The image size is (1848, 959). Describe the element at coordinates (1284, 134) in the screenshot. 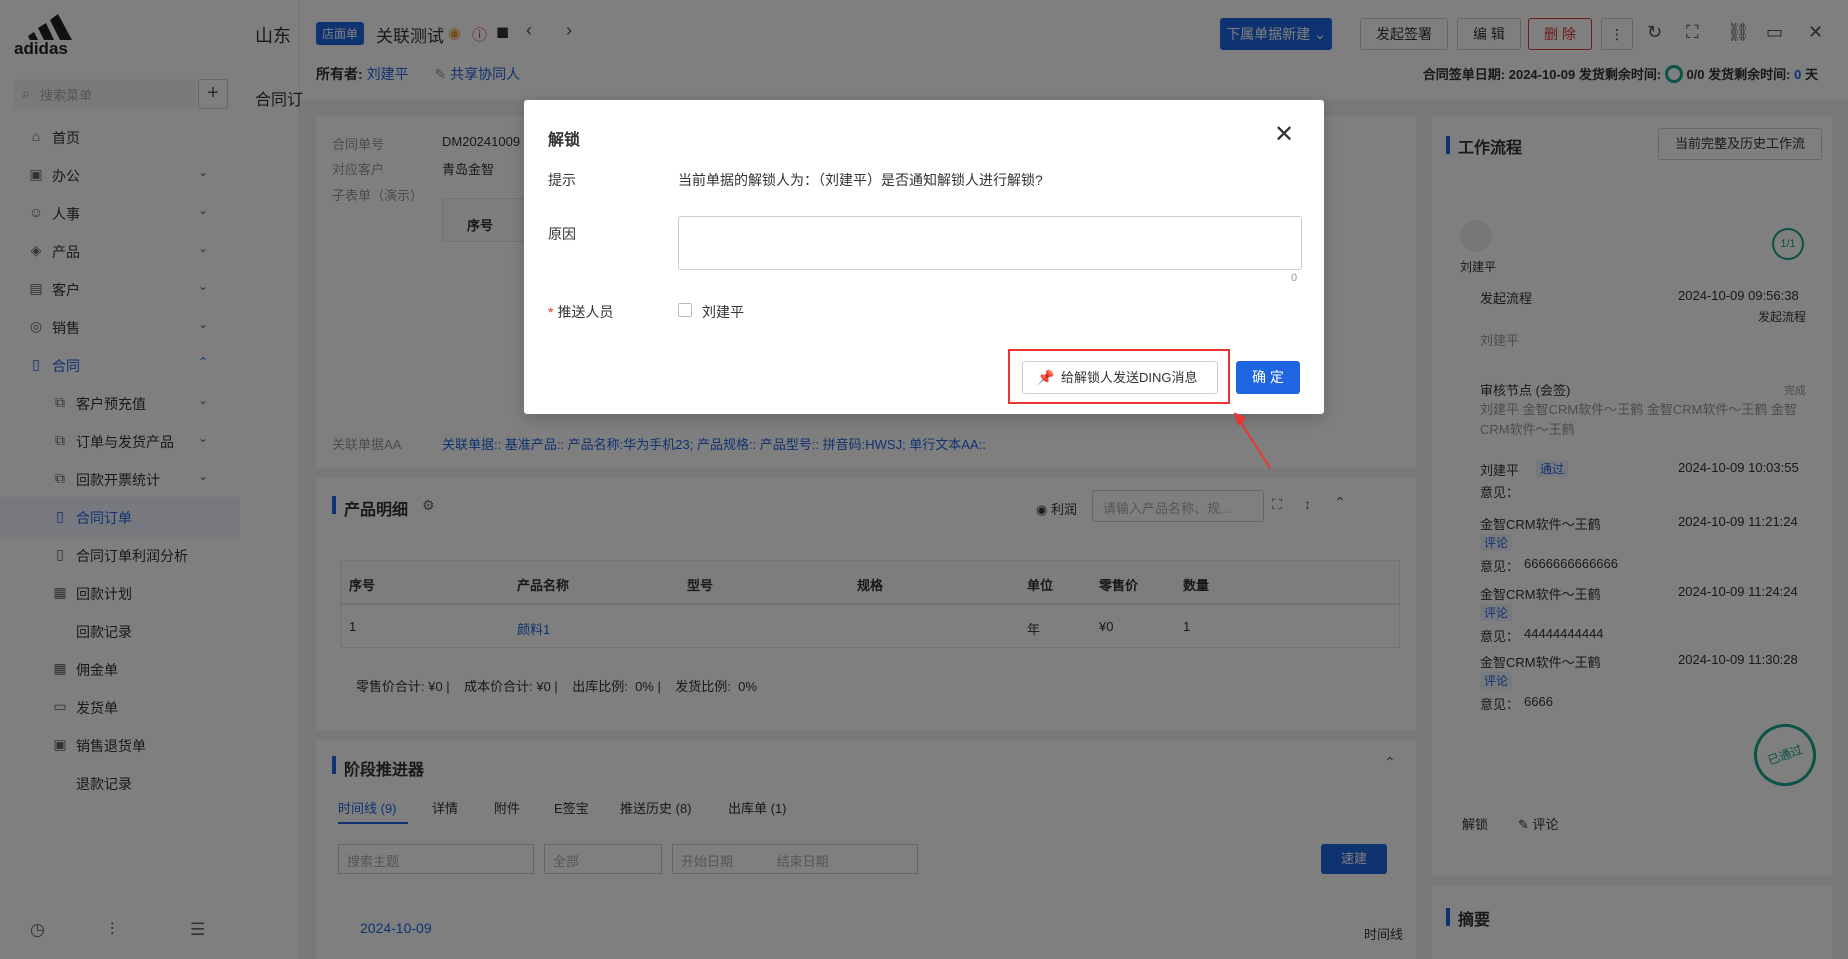

I see `close-icon: ✕` at that location.